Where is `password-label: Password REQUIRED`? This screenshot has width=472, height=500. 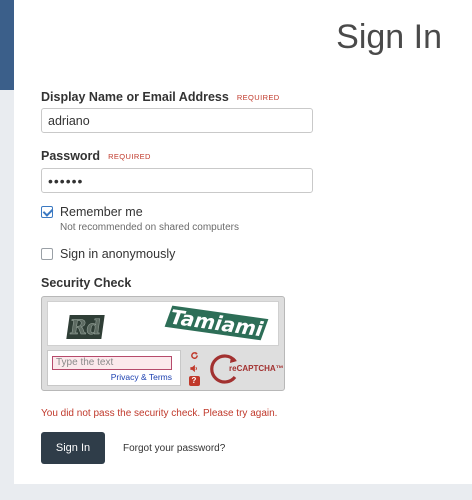
password-label: Password REQUIRED is located at coordinates (96, 156).